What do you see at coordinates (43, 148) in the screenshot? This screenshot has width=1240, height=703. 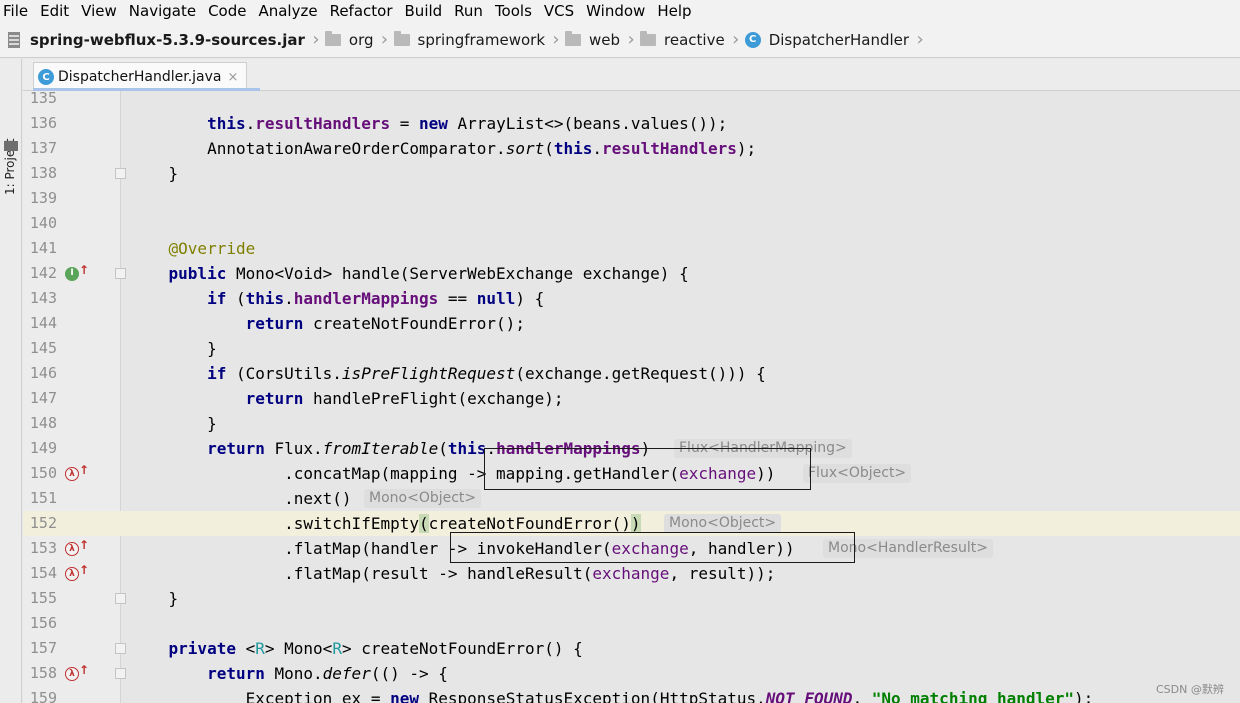 I see `line-number: 137` at bounding box center [43, 148].